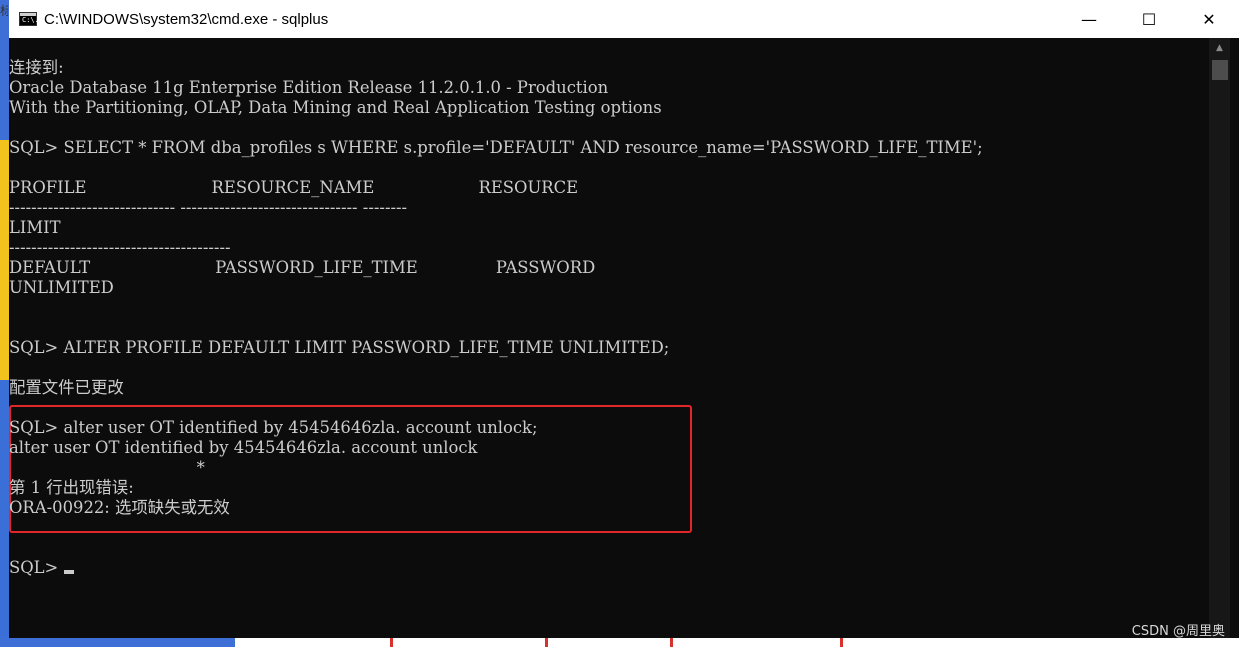  I want to click on desktop-text-fragment: 标, so click(4, 11).